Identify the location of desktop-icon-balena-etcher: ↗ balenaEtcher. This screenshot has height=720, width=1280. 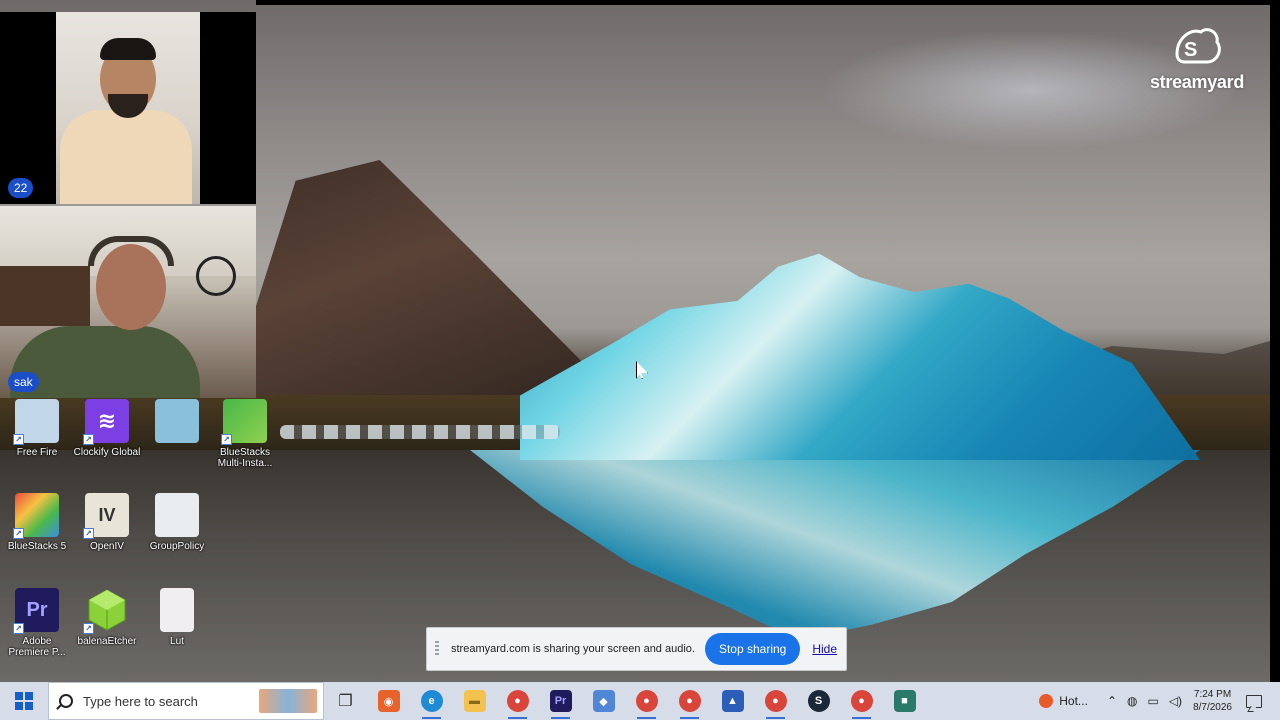
(107, 617).